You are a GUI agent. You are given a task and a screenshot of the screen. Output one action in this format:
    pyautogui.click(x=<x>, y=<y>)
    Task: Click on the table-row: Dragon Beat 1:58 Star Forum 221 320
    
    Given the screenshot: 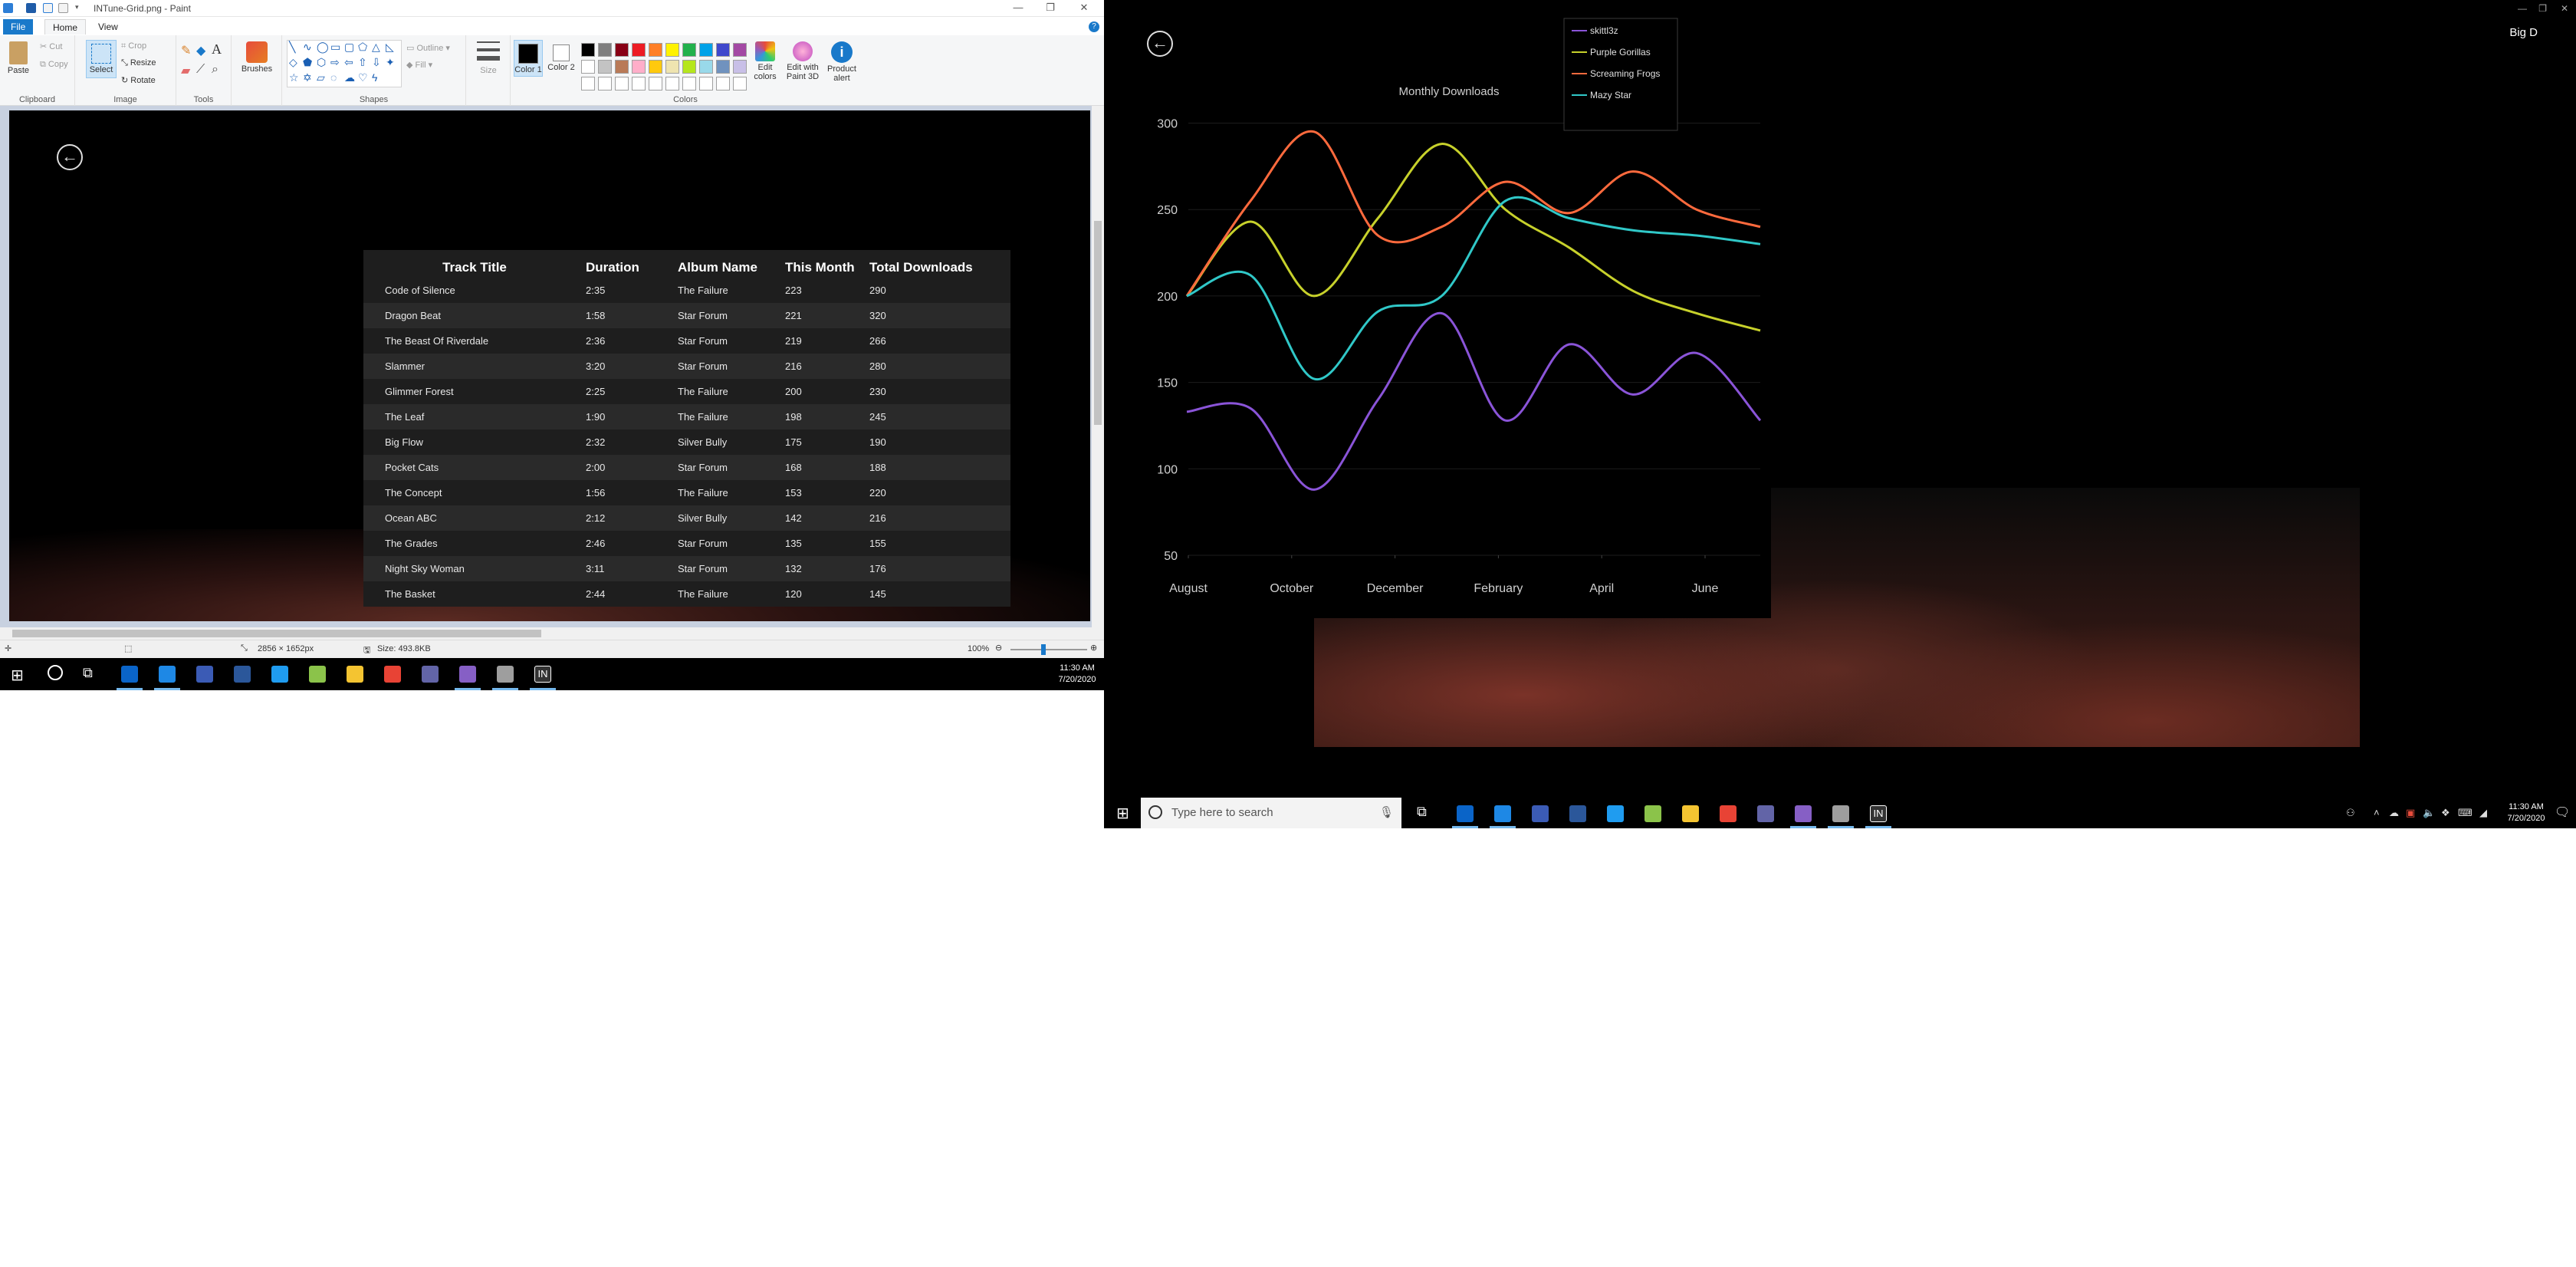 What is the action you would take?
    pyautogui.click(x=686, y=315)
    